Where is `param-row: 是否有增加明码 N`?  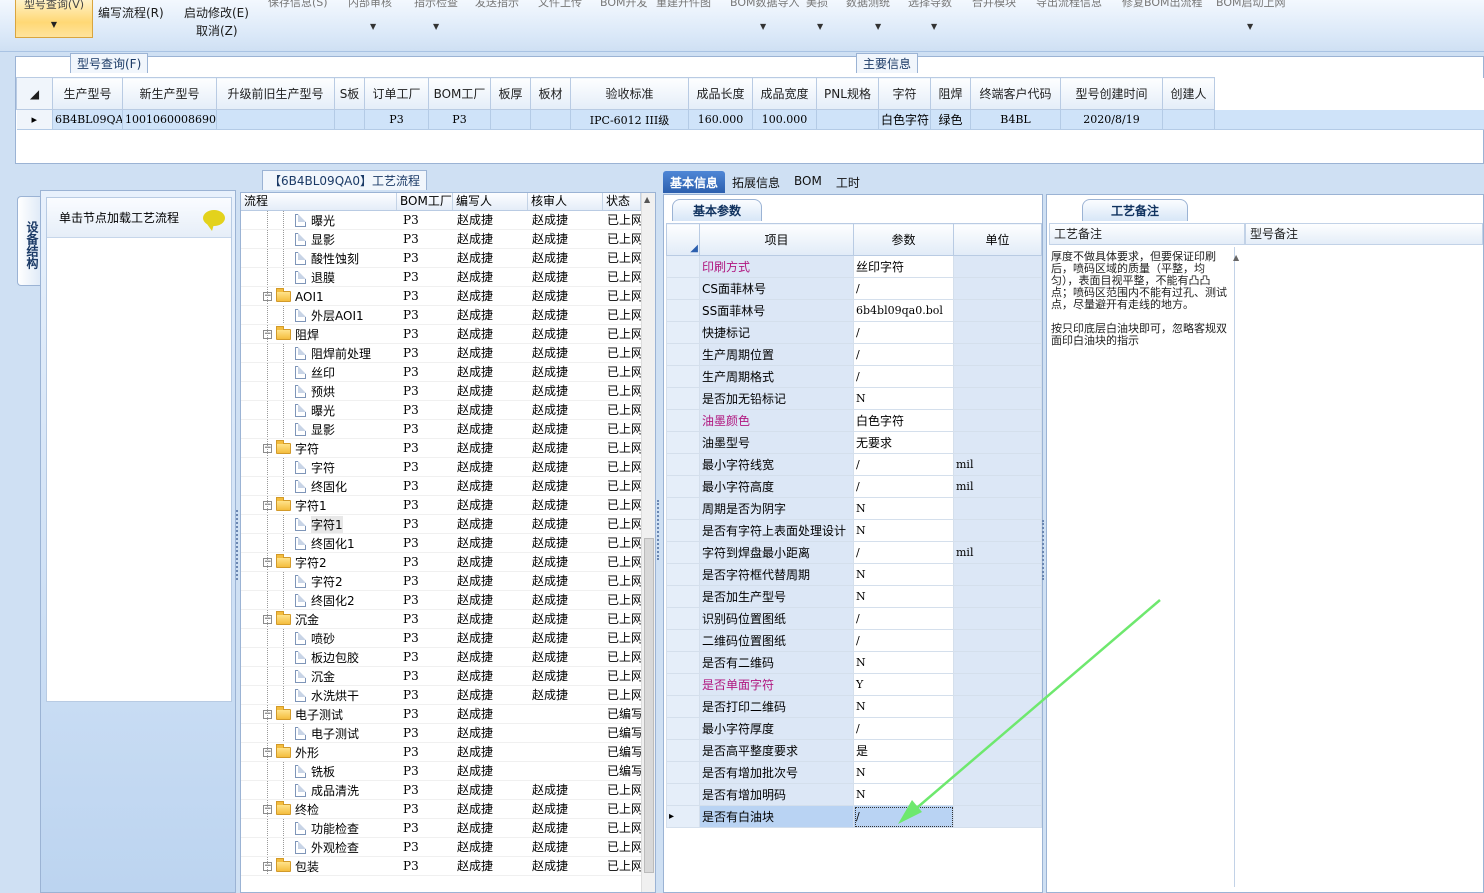
param-row: 是否有增加明码 N is located at coordinates (854, 794).